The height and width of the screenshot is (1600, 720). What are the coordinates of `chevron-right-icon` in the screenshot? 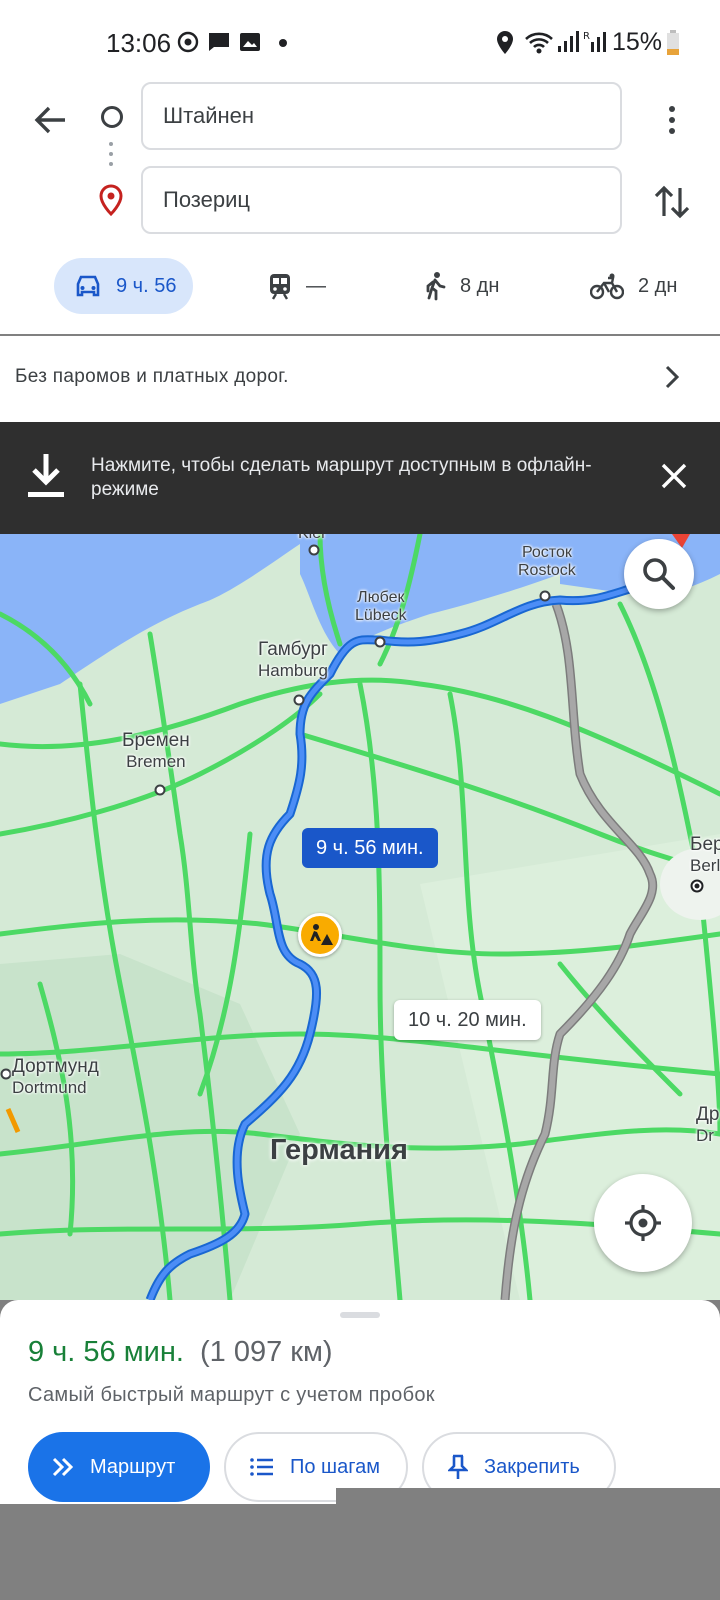 It's located at (672, 377).